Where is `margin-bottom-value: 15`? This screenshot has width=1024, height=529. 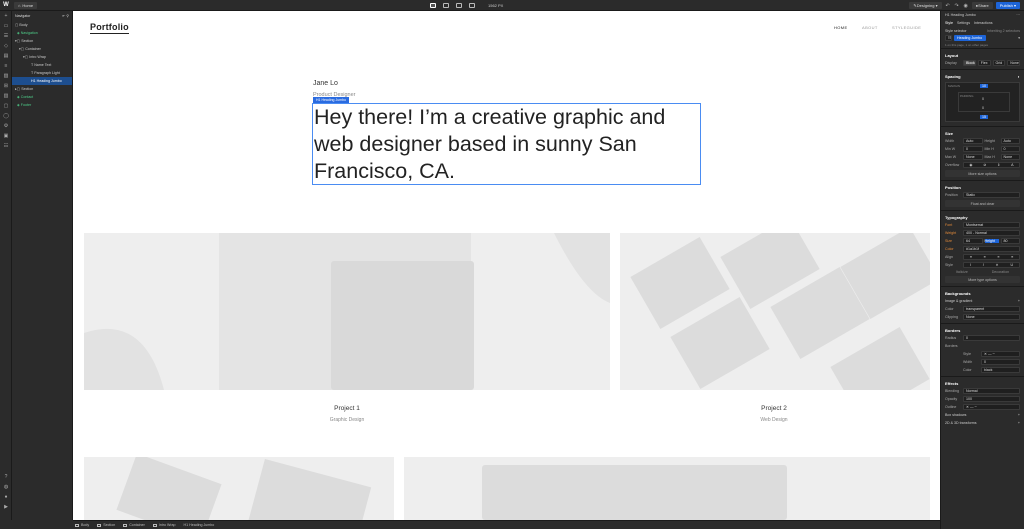
margin-bottom-value: 15 is located at coordinates (984, 117).